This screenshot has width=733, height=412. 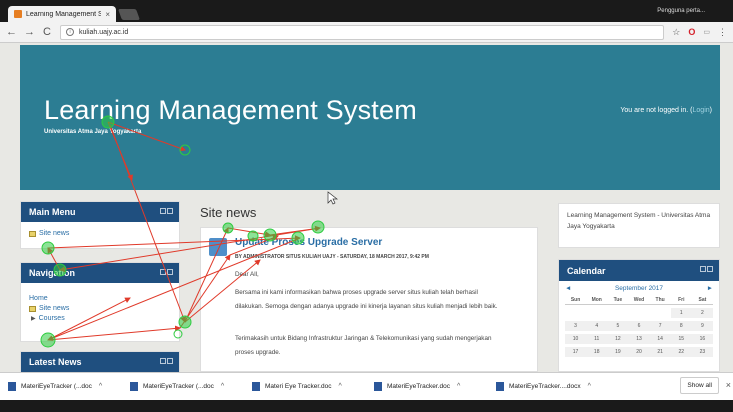 I want to click on calendar-day: 19, so click(x=618, y=352).